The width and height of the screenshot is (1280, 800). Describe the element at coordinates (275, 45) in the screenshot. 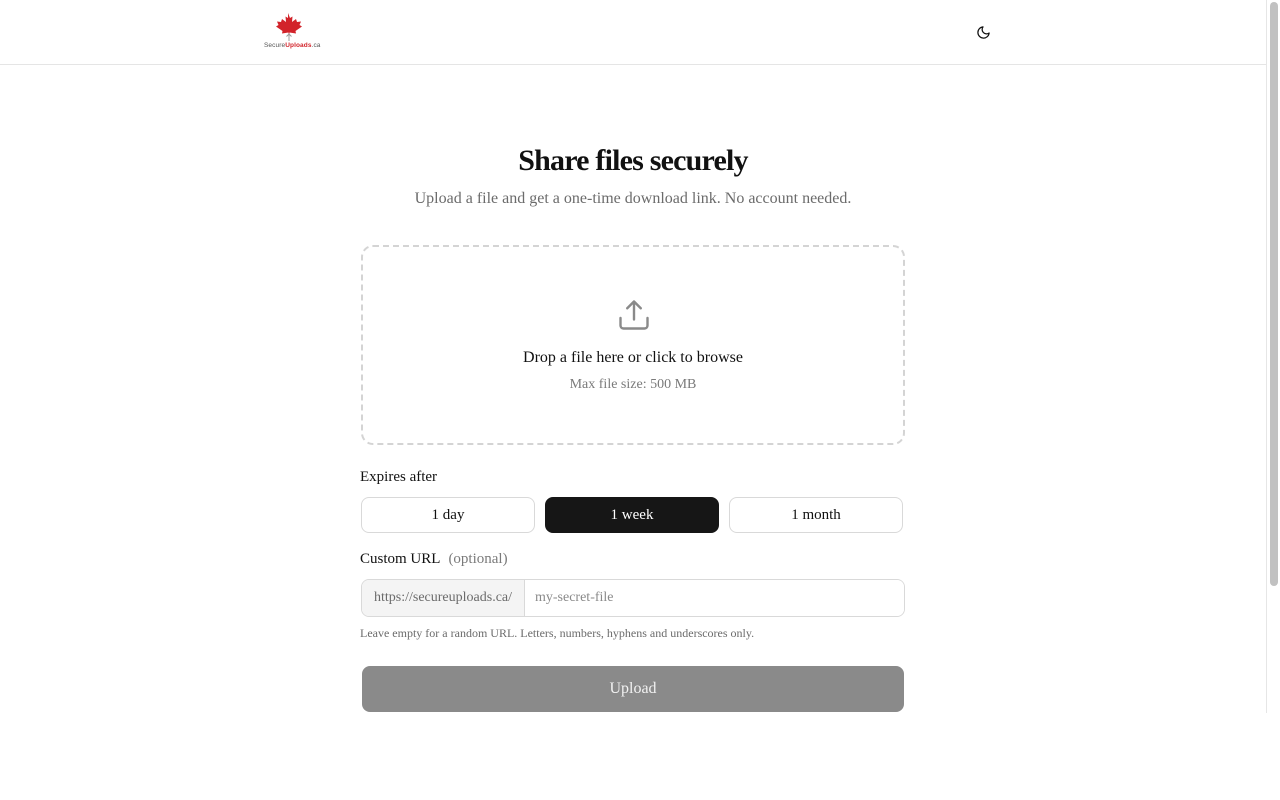

I see `logo-text-secure: Secure` at that location.